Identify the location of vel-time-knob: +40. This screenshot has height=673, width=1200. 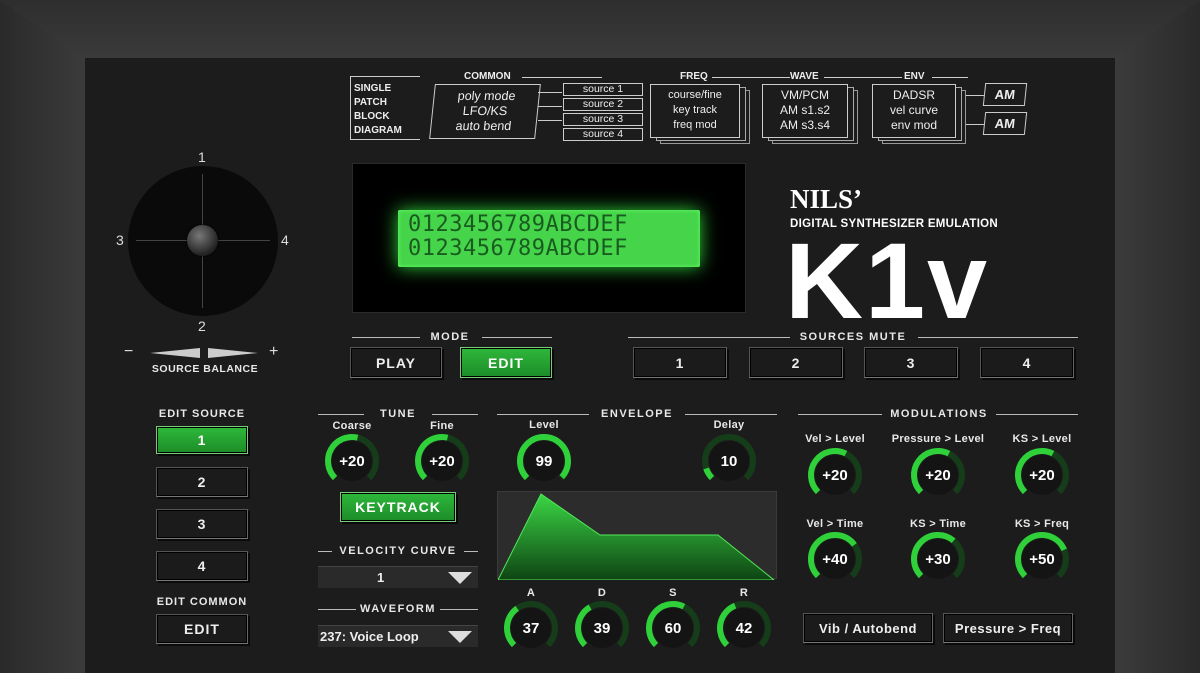
(835, 559).